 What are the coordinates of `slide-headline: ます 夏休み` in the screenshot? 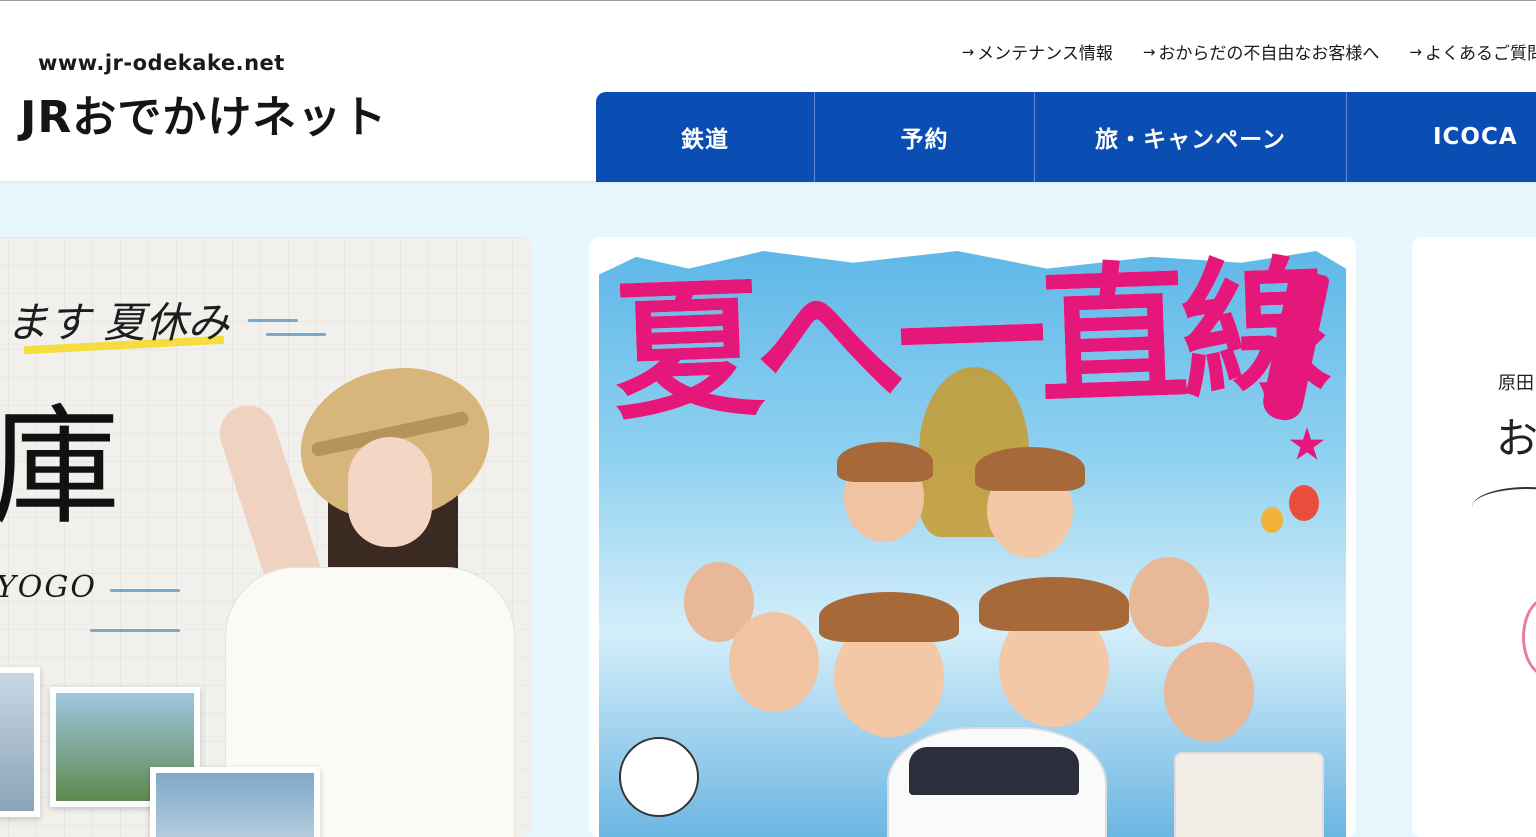 It's located at (118, 322).